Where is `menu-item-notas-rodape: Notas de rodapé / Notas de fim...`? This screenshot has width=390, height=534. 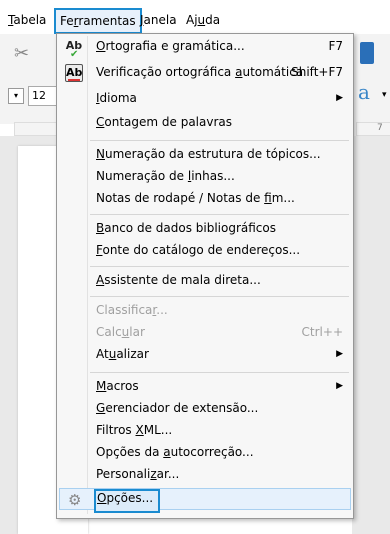
menu-item-notas-rodape: Notas de rodapé / Notas de fim... is located at coordinates (205, 199).